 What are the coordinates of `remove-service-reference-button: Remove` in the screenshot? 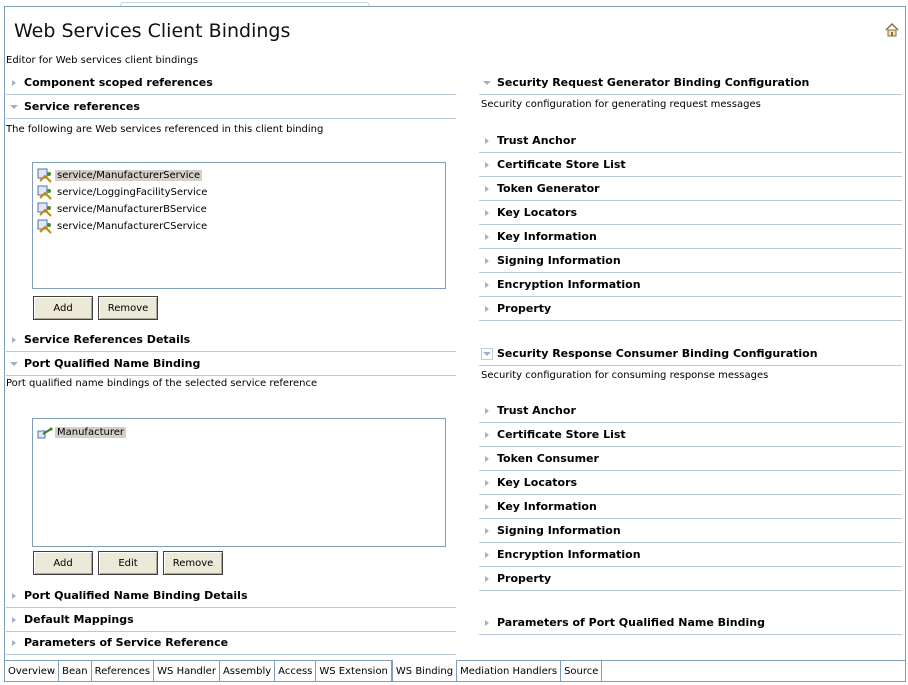 It's located at (128, 308).